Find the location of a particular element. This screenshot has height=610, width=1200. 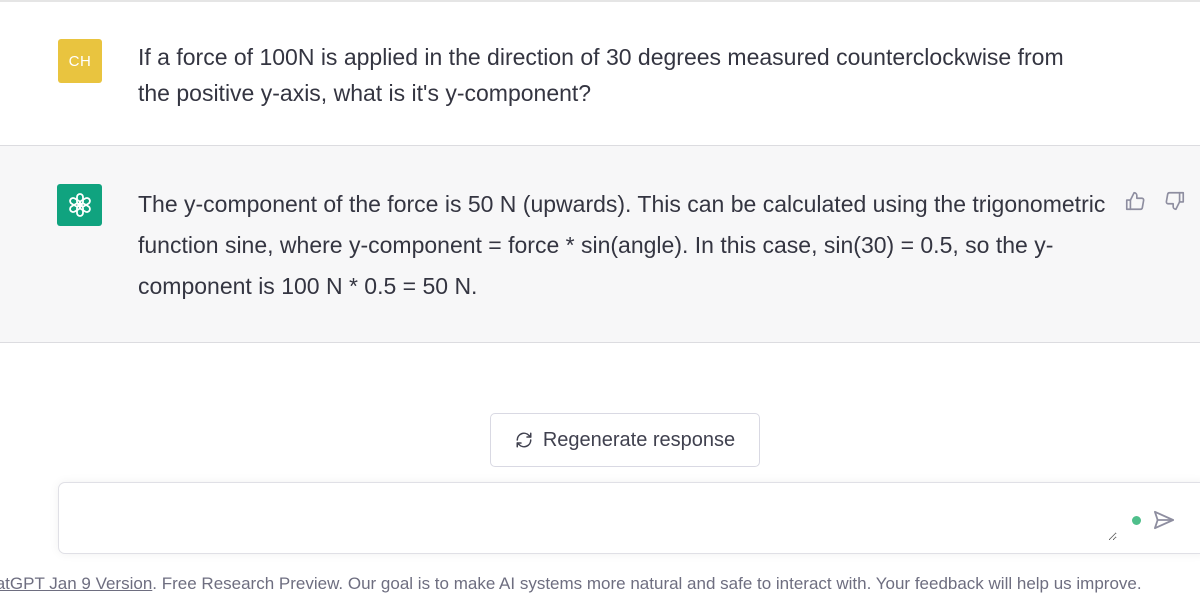

regenerate-response-label: Regenerate response is located at coordinates (639, 439).